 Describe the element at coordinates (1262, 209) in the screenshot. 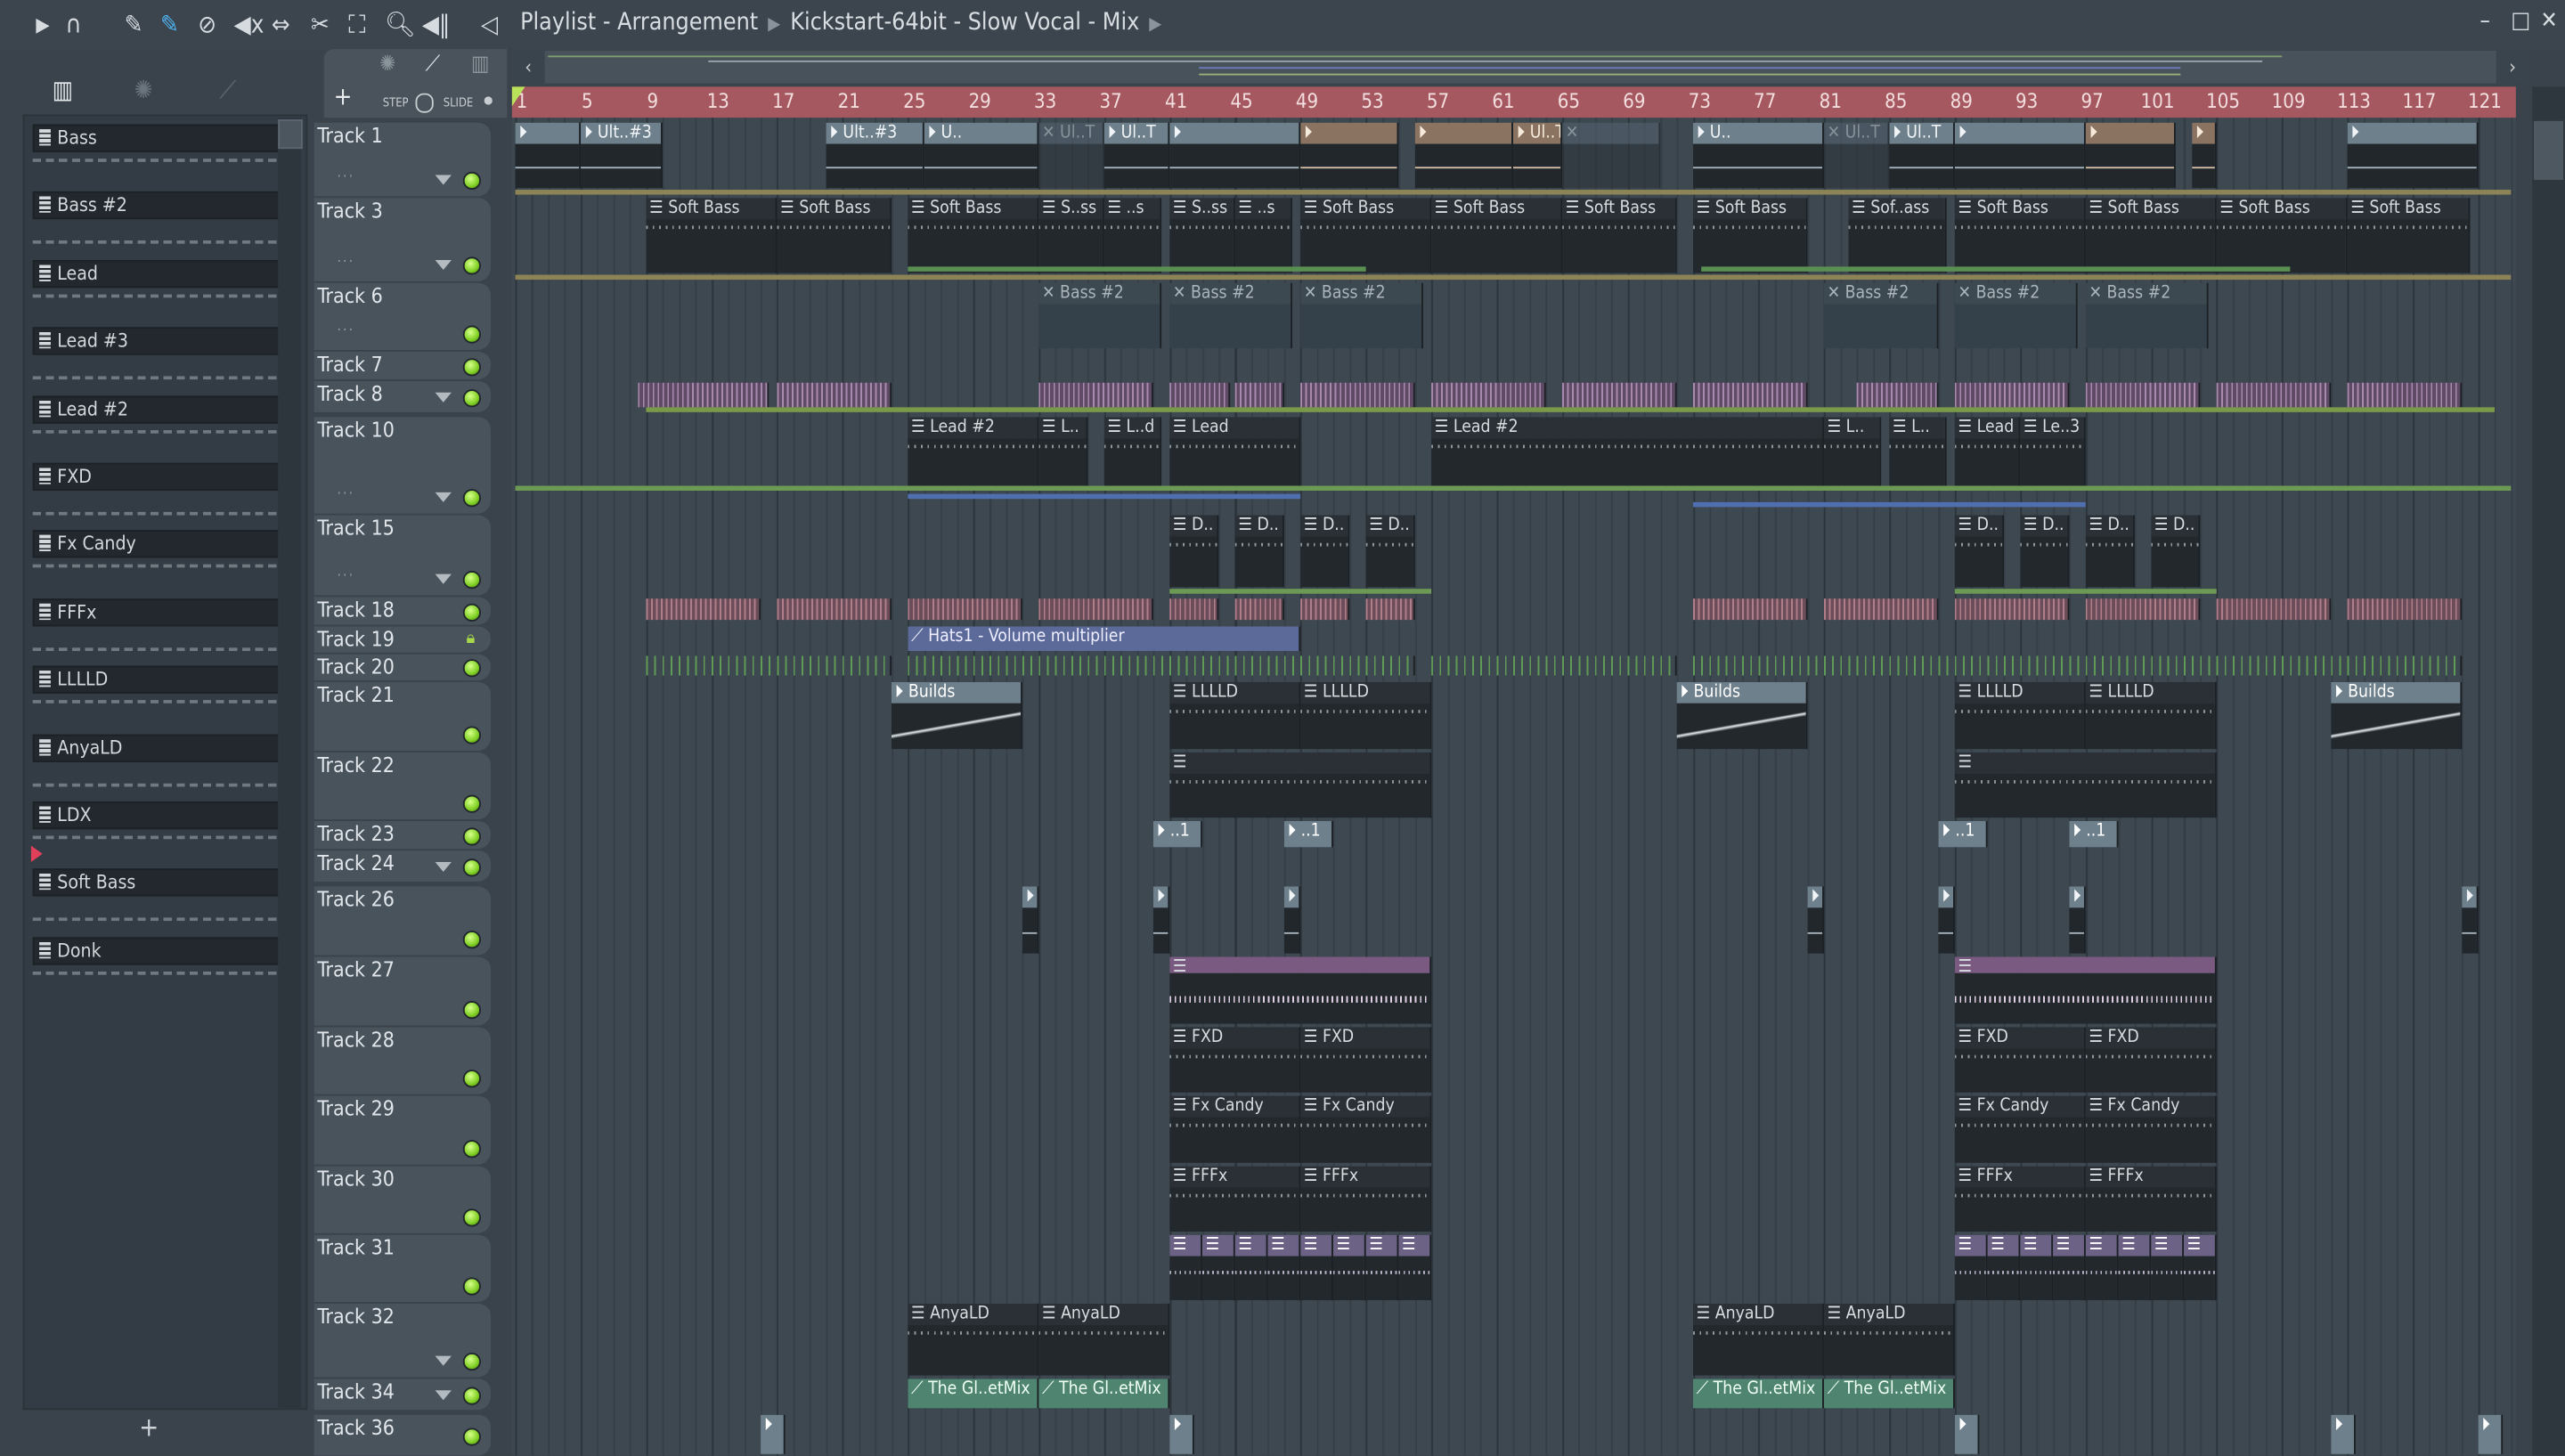

I see `clip-header: ☰ ..s` at that location.